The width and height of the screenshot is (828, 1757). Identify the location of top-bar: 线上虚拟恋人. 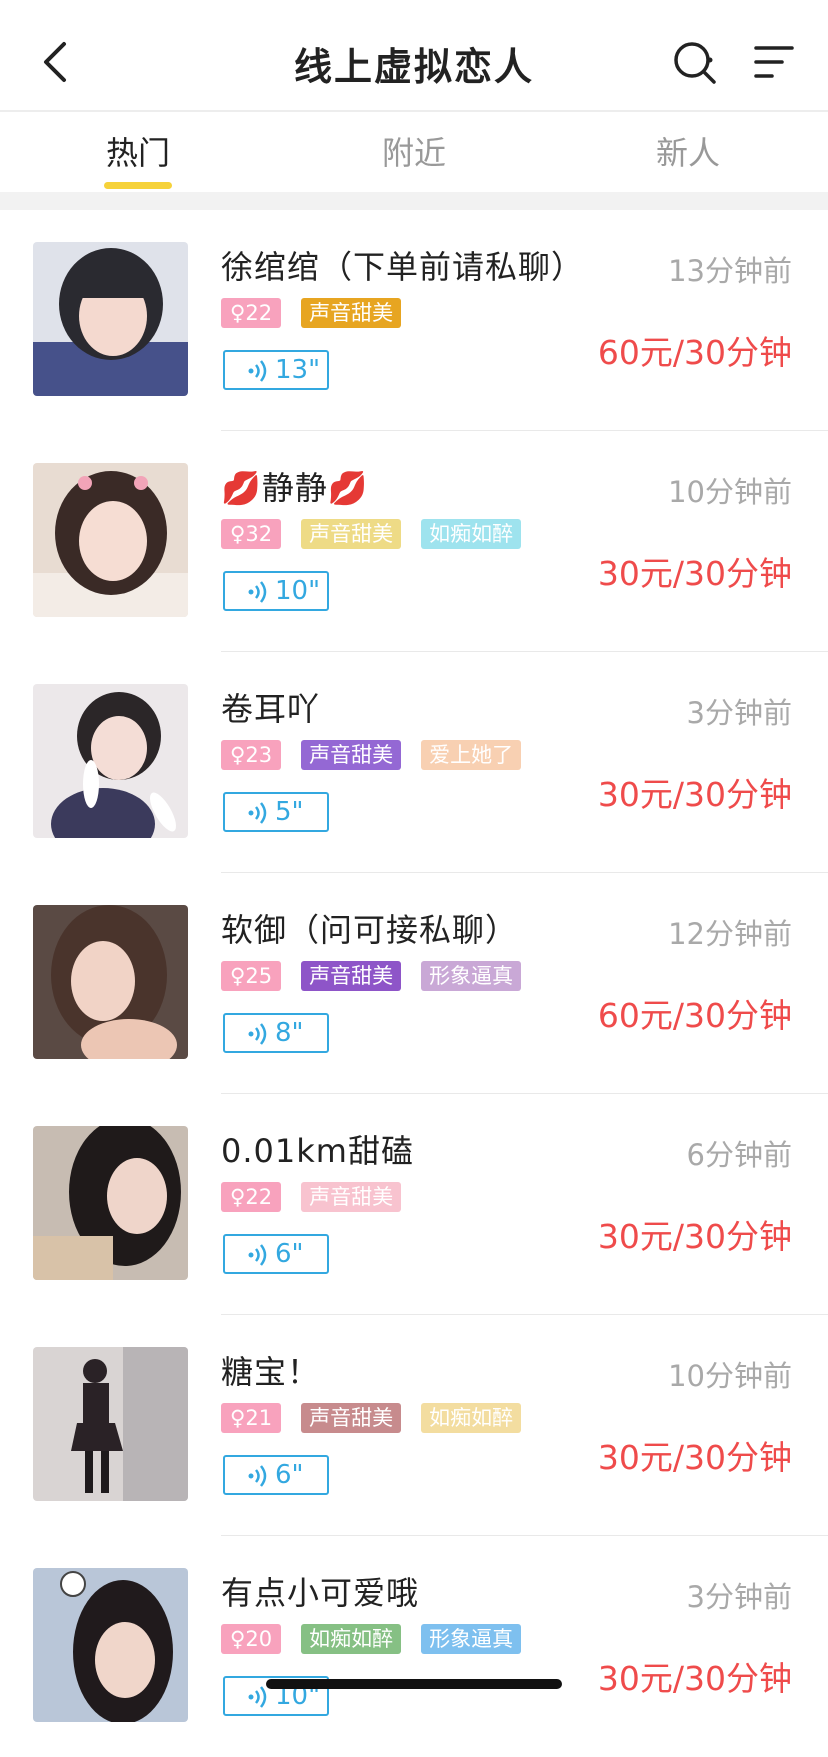
(414, 55).